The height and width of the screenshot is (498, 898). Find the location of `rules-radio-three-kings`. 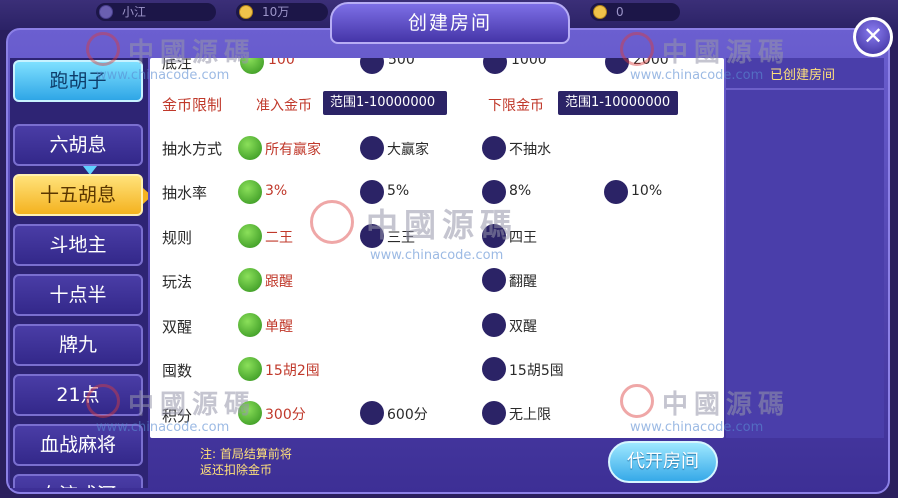

rules-radio-three-kings is located at coordinates (372, 236).